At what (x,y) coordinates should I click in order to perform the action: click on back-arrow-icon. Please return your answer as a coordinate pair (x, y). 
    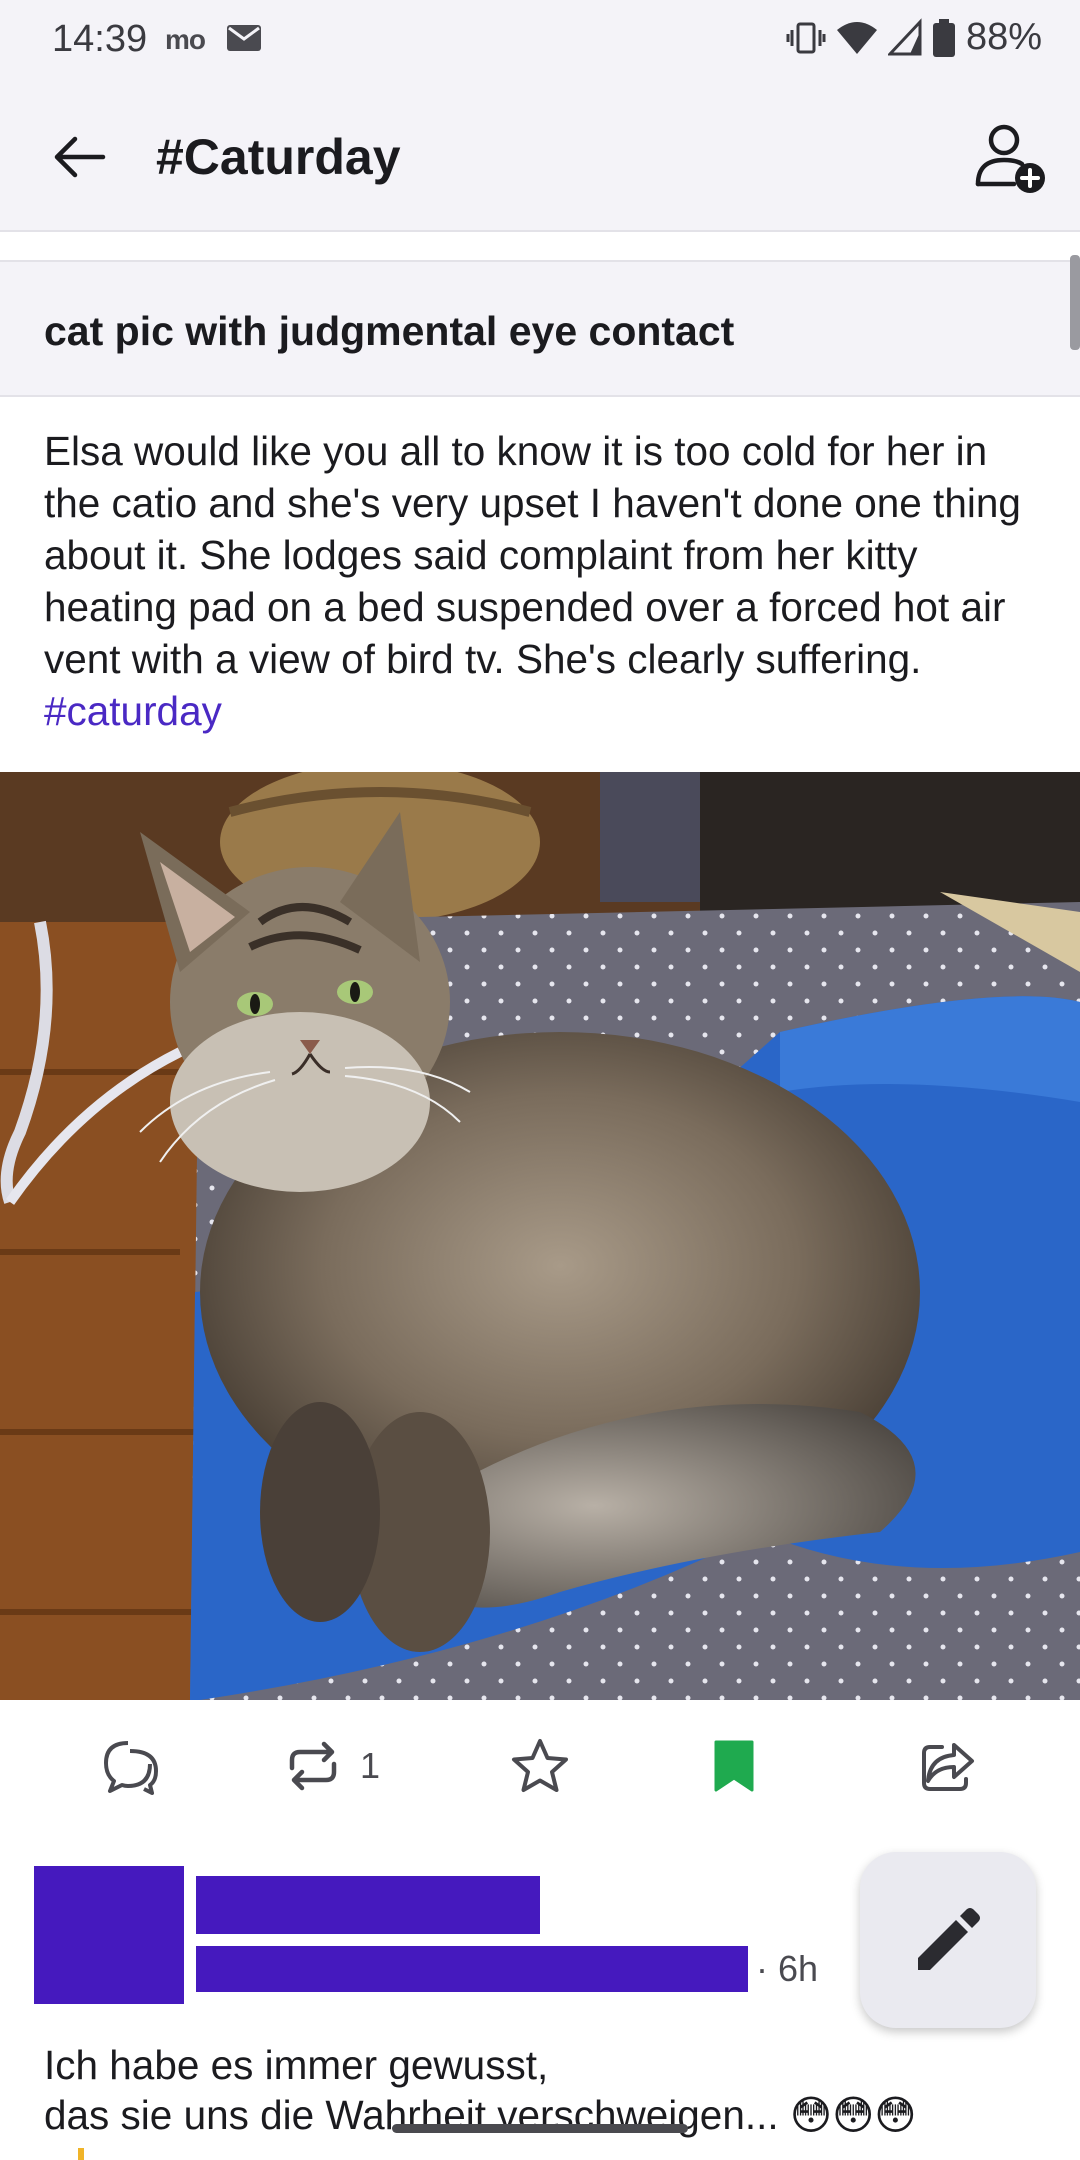
    Looking at the image, I should click on (80, 157).